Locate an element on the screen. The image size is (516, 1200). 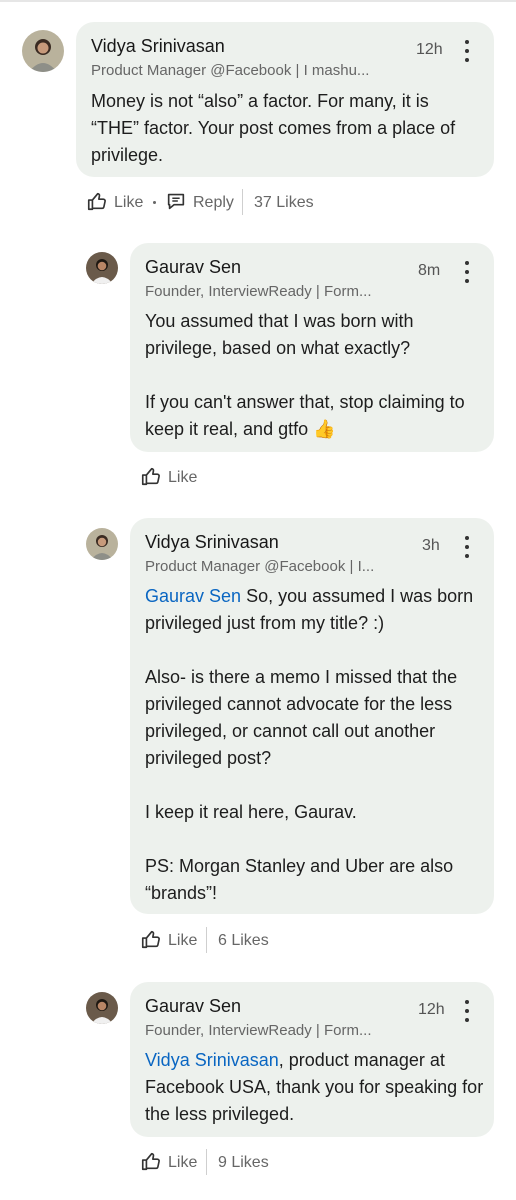
action-separator is located at coordinates (154, 202).